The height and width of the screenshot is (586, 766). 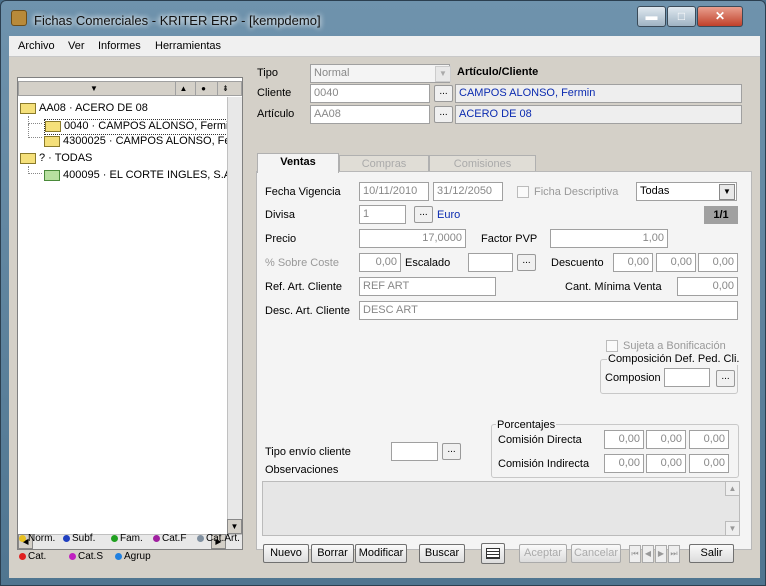 What do you see at coordinates (666, 463) in the screenshot?
I see `comision-indirecta-2-input: 0,00` at bounding box center [666, 463].